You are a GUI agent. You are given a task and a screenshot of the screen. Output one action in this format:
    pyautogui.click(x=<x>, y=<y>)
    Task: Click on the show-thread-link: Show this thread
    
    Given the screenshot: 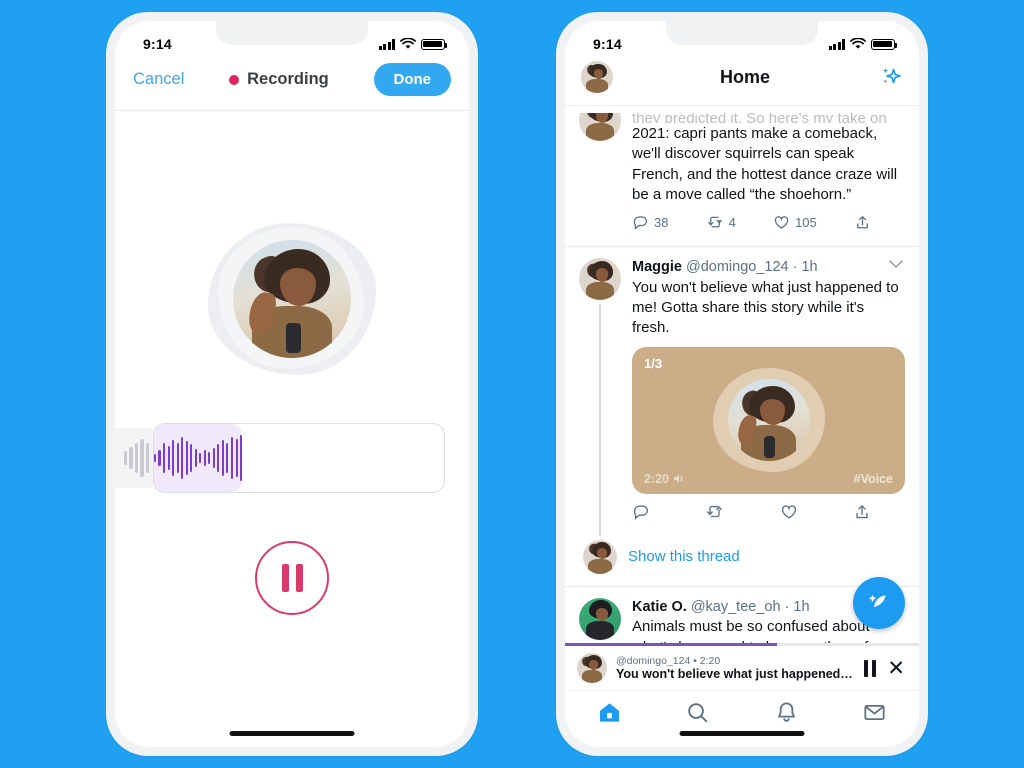 What is the action you would take?
    pyautogui.click(x=684, y=556)
    